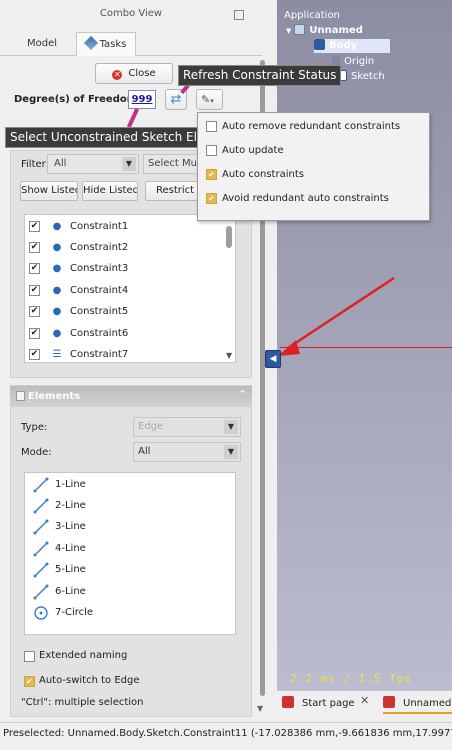 This screenshot has height=750, width=452. What do you see at coordinates (99, 226) in the screenshot?
I see `constraint-label: Constraint1` at bounding box center [99, 226].